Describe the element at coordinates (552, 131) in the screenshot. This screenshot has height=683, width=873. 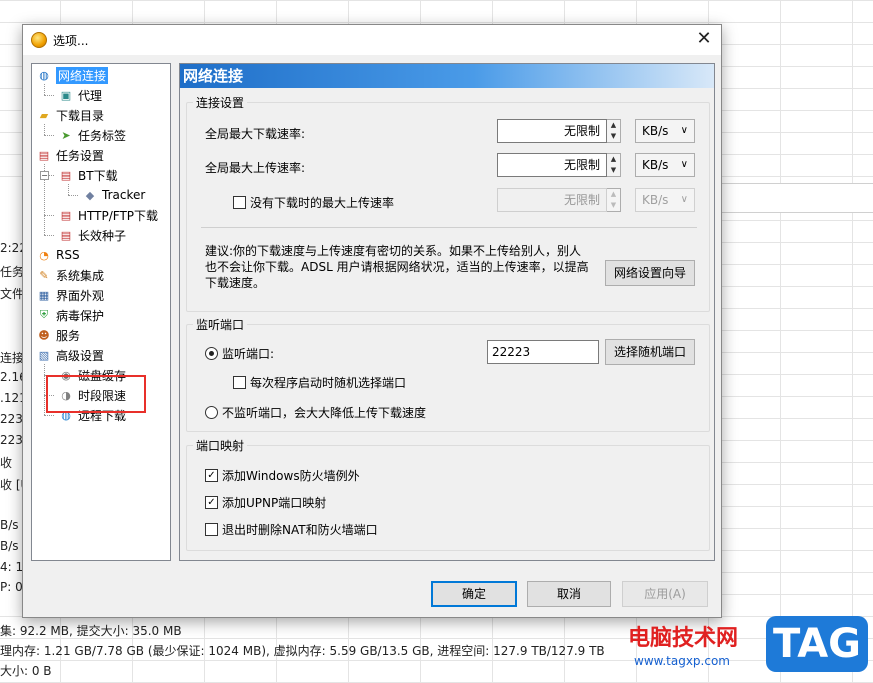
I see `max-download-value: 无限制` at that location.